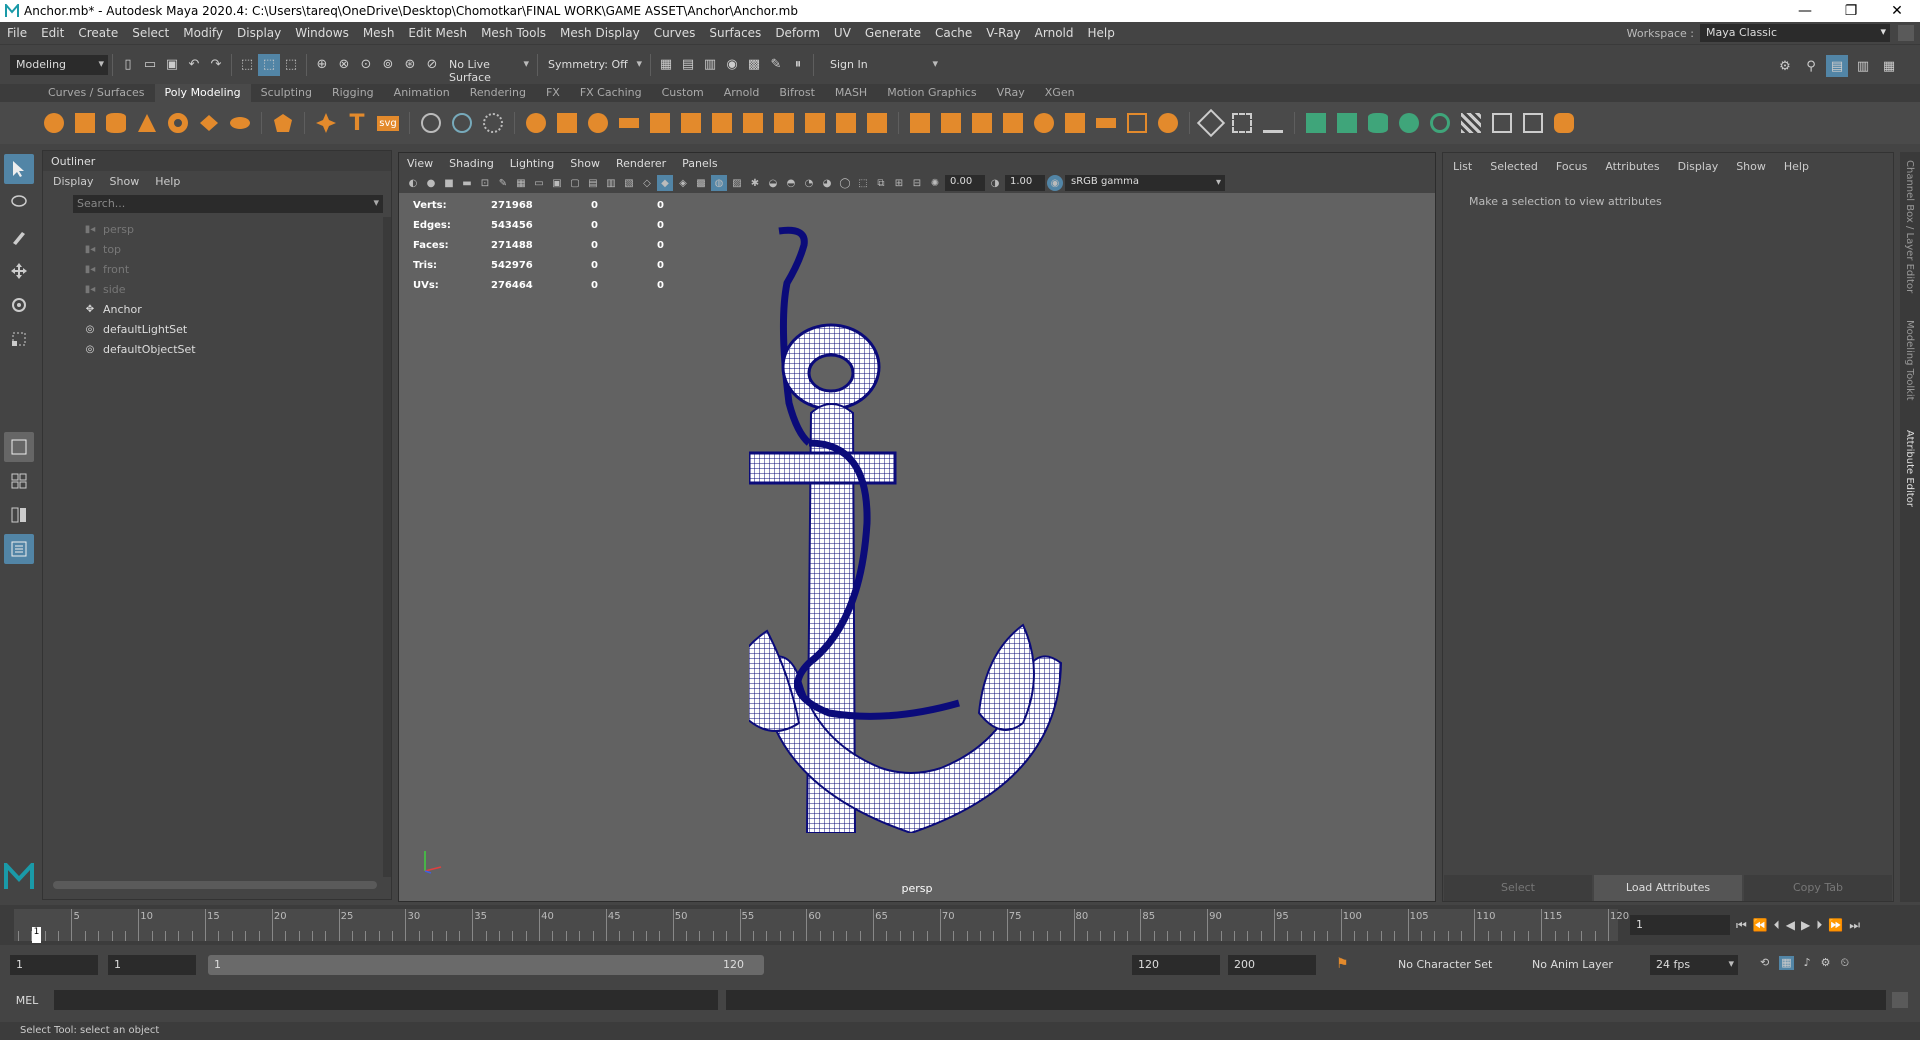 The height and width of the screenshot is (1040, 1920). Describe the element at coordinates (19, 271) in the screenshot. I see `move-tool-icon` at that location.